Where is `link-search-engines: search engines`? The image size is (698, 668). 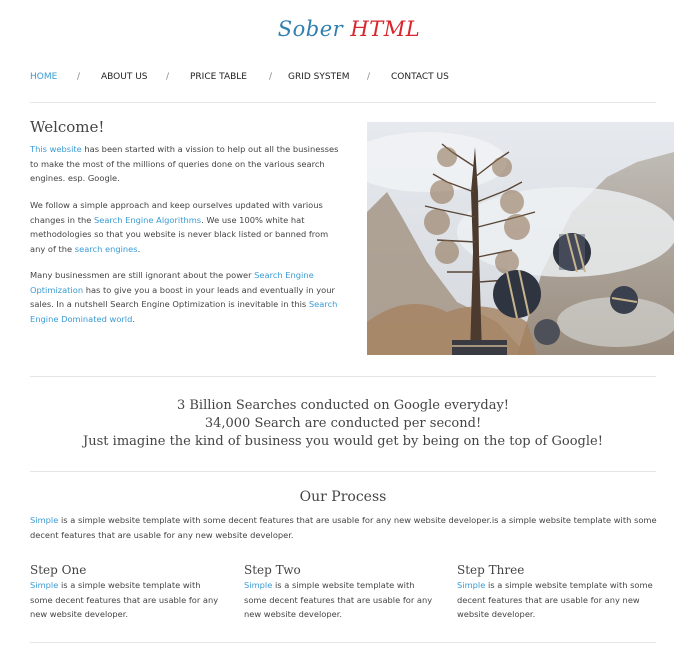 link-search-engines: search engines is located at coordinates (106, 249).